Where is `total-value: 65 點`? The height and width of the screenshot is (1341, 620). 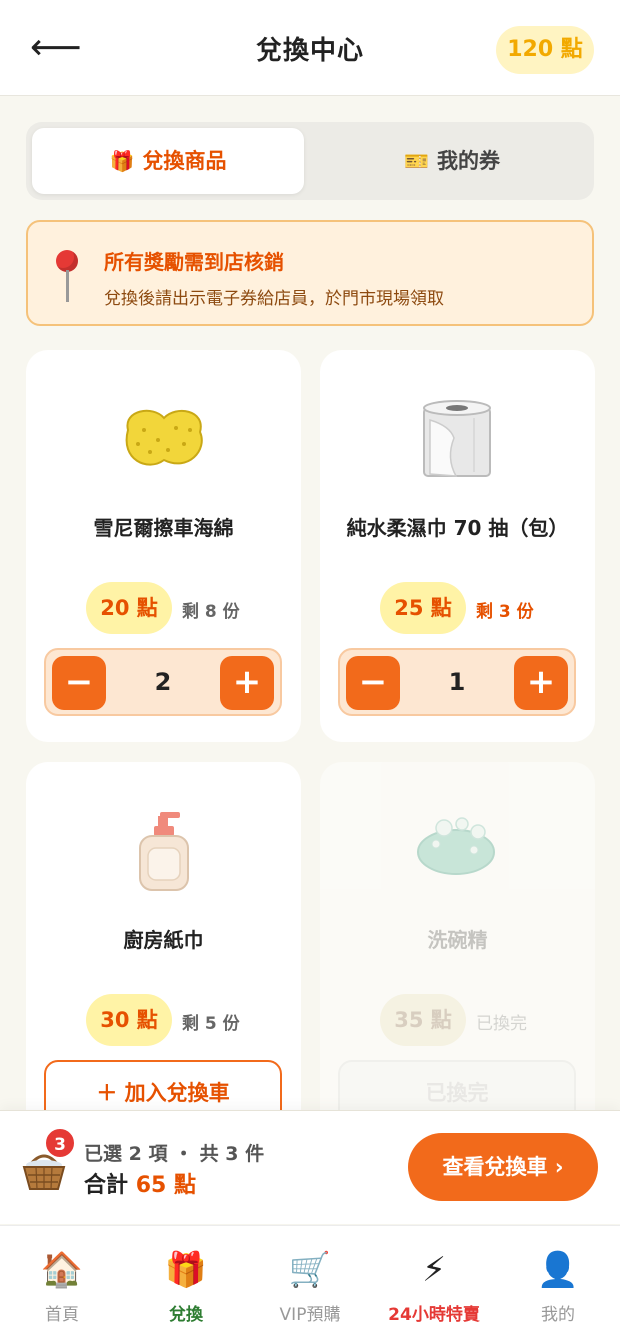 total-value: 65 點 is located at coordinates (165, 1185).